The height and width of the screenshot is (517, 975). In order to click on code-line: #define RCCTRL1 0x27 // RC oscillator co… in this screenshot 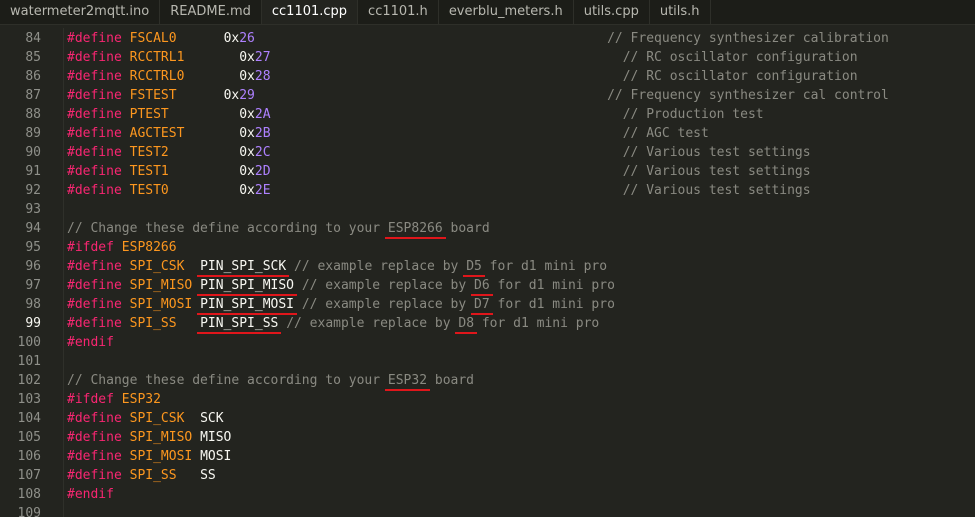, I will do `click(462, 57)`.